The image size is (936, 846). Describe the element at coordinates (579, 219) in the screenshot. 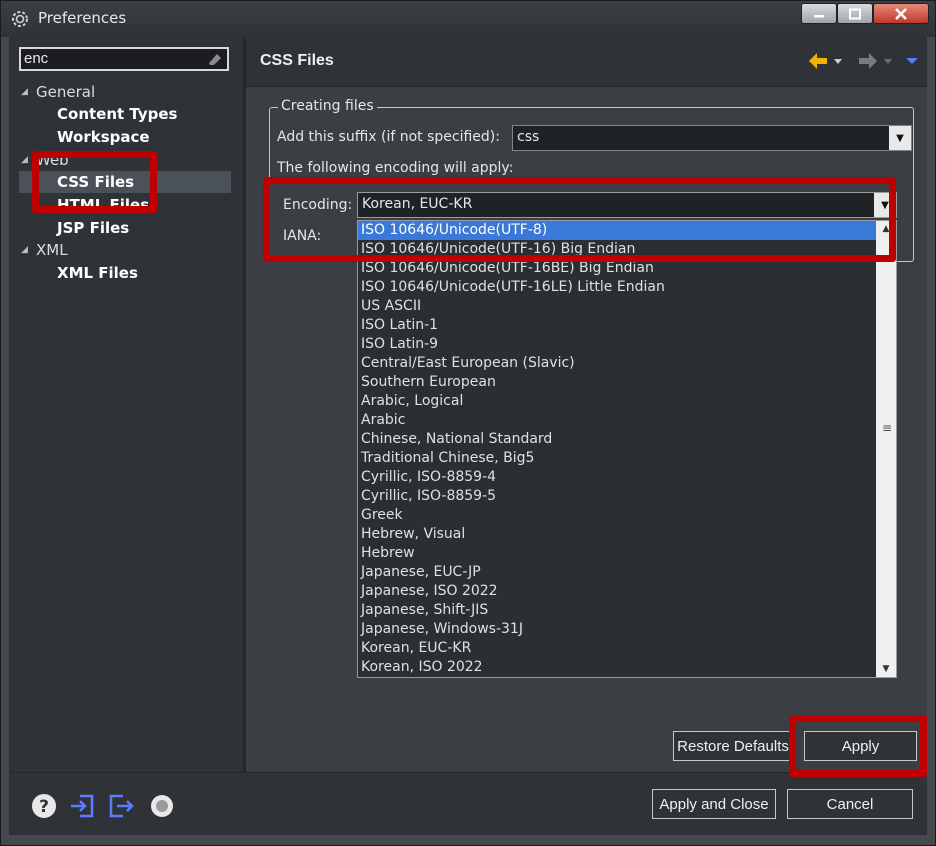

I see `annotation-encoding` at that location.